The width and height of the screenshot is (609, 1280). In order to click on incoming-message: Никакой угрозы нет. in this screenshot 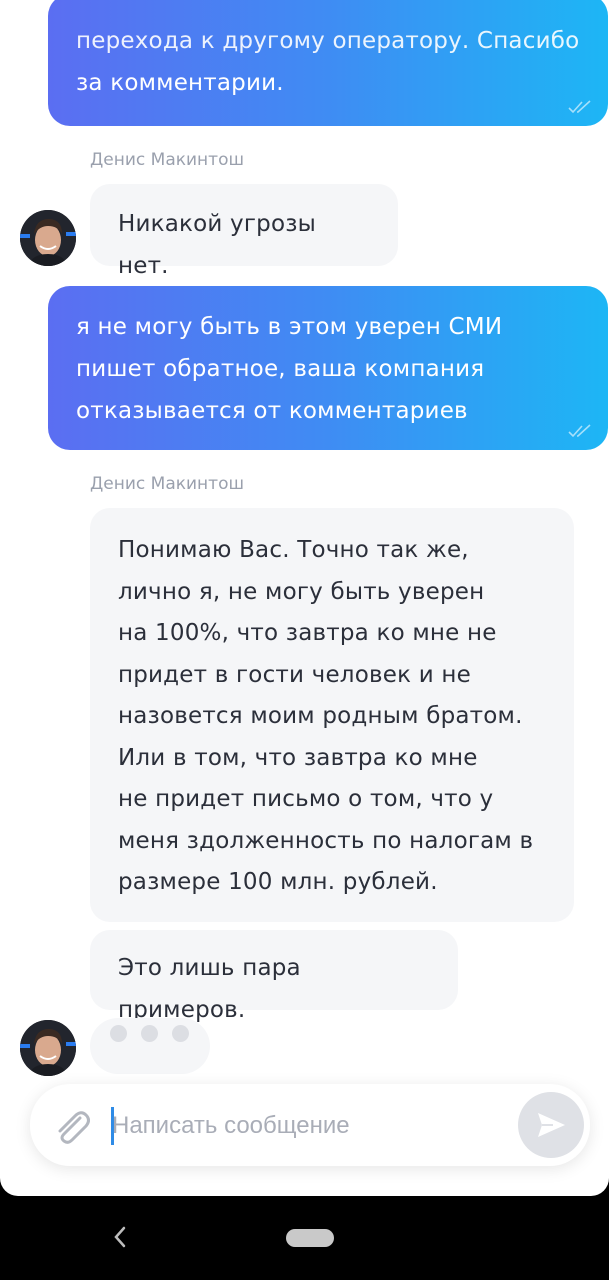, I will do `click(244, 231)`.